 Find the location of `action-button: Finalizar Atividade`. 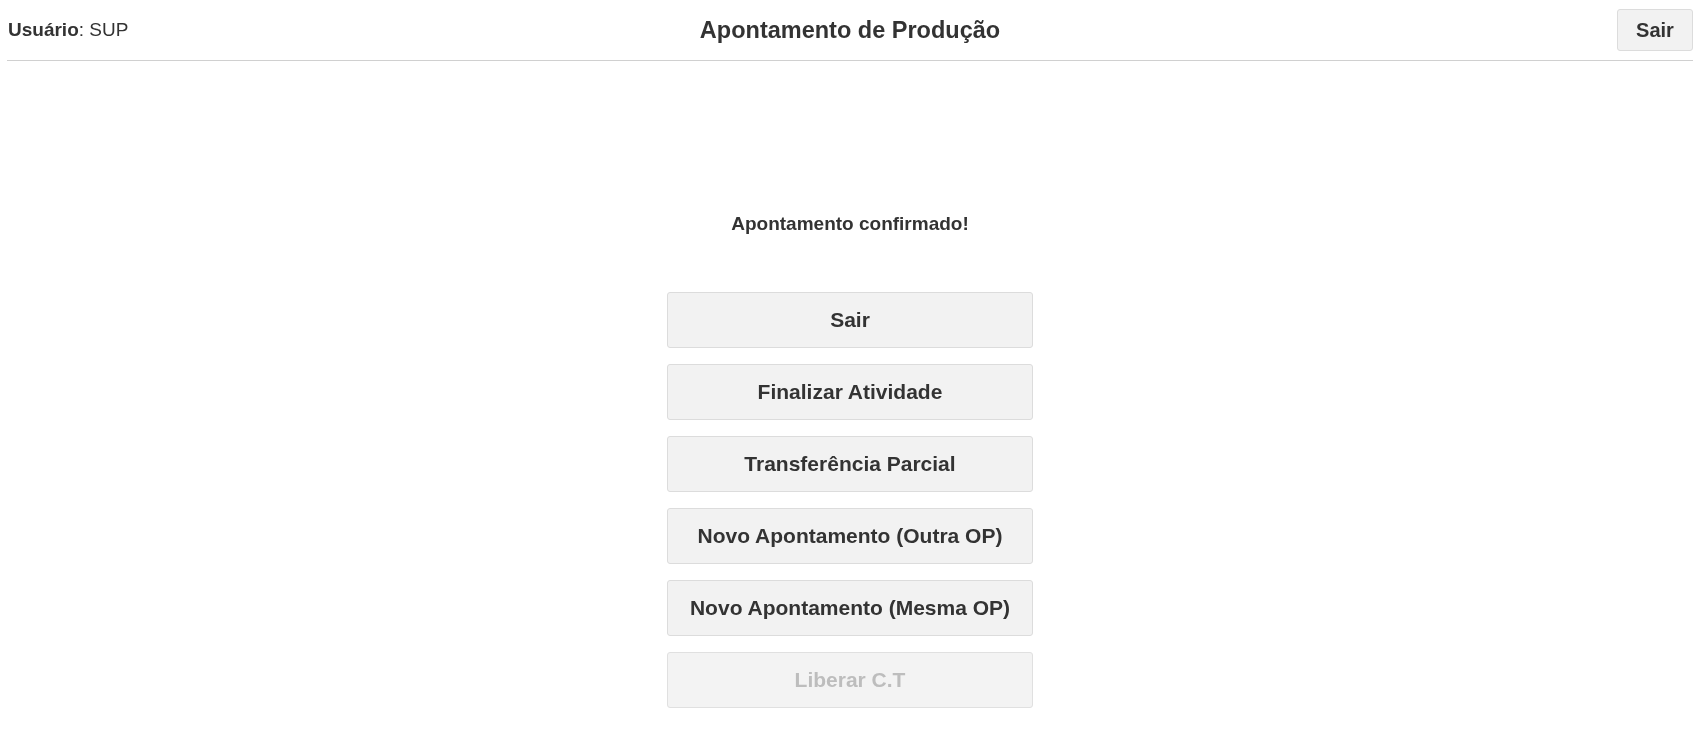

action-button: Finalizar Atividade is located at coordinates (850, 392).